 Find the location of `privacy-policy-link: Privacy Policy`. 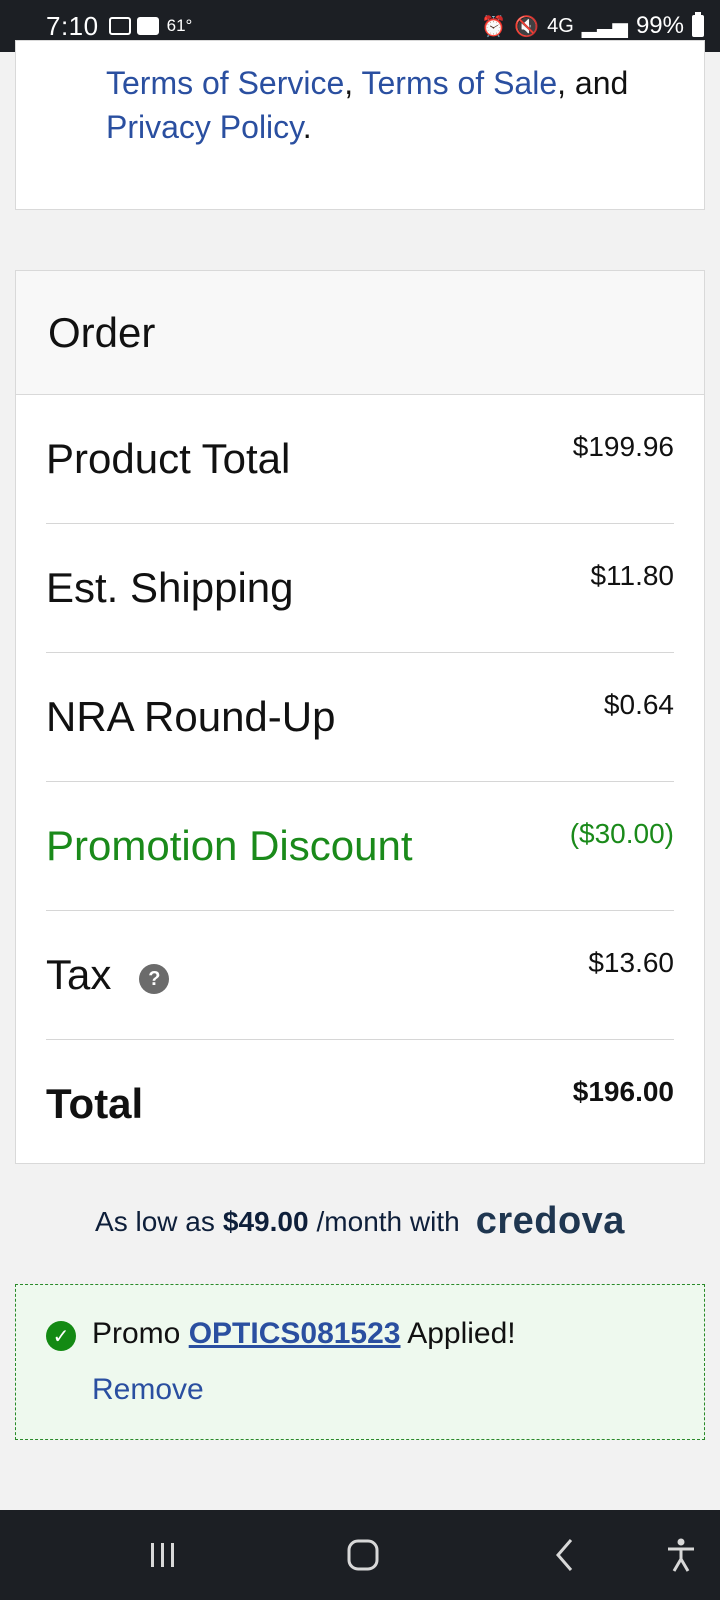

privacy-policy-link: Privacy Policy is located at coordinates (204, 127).